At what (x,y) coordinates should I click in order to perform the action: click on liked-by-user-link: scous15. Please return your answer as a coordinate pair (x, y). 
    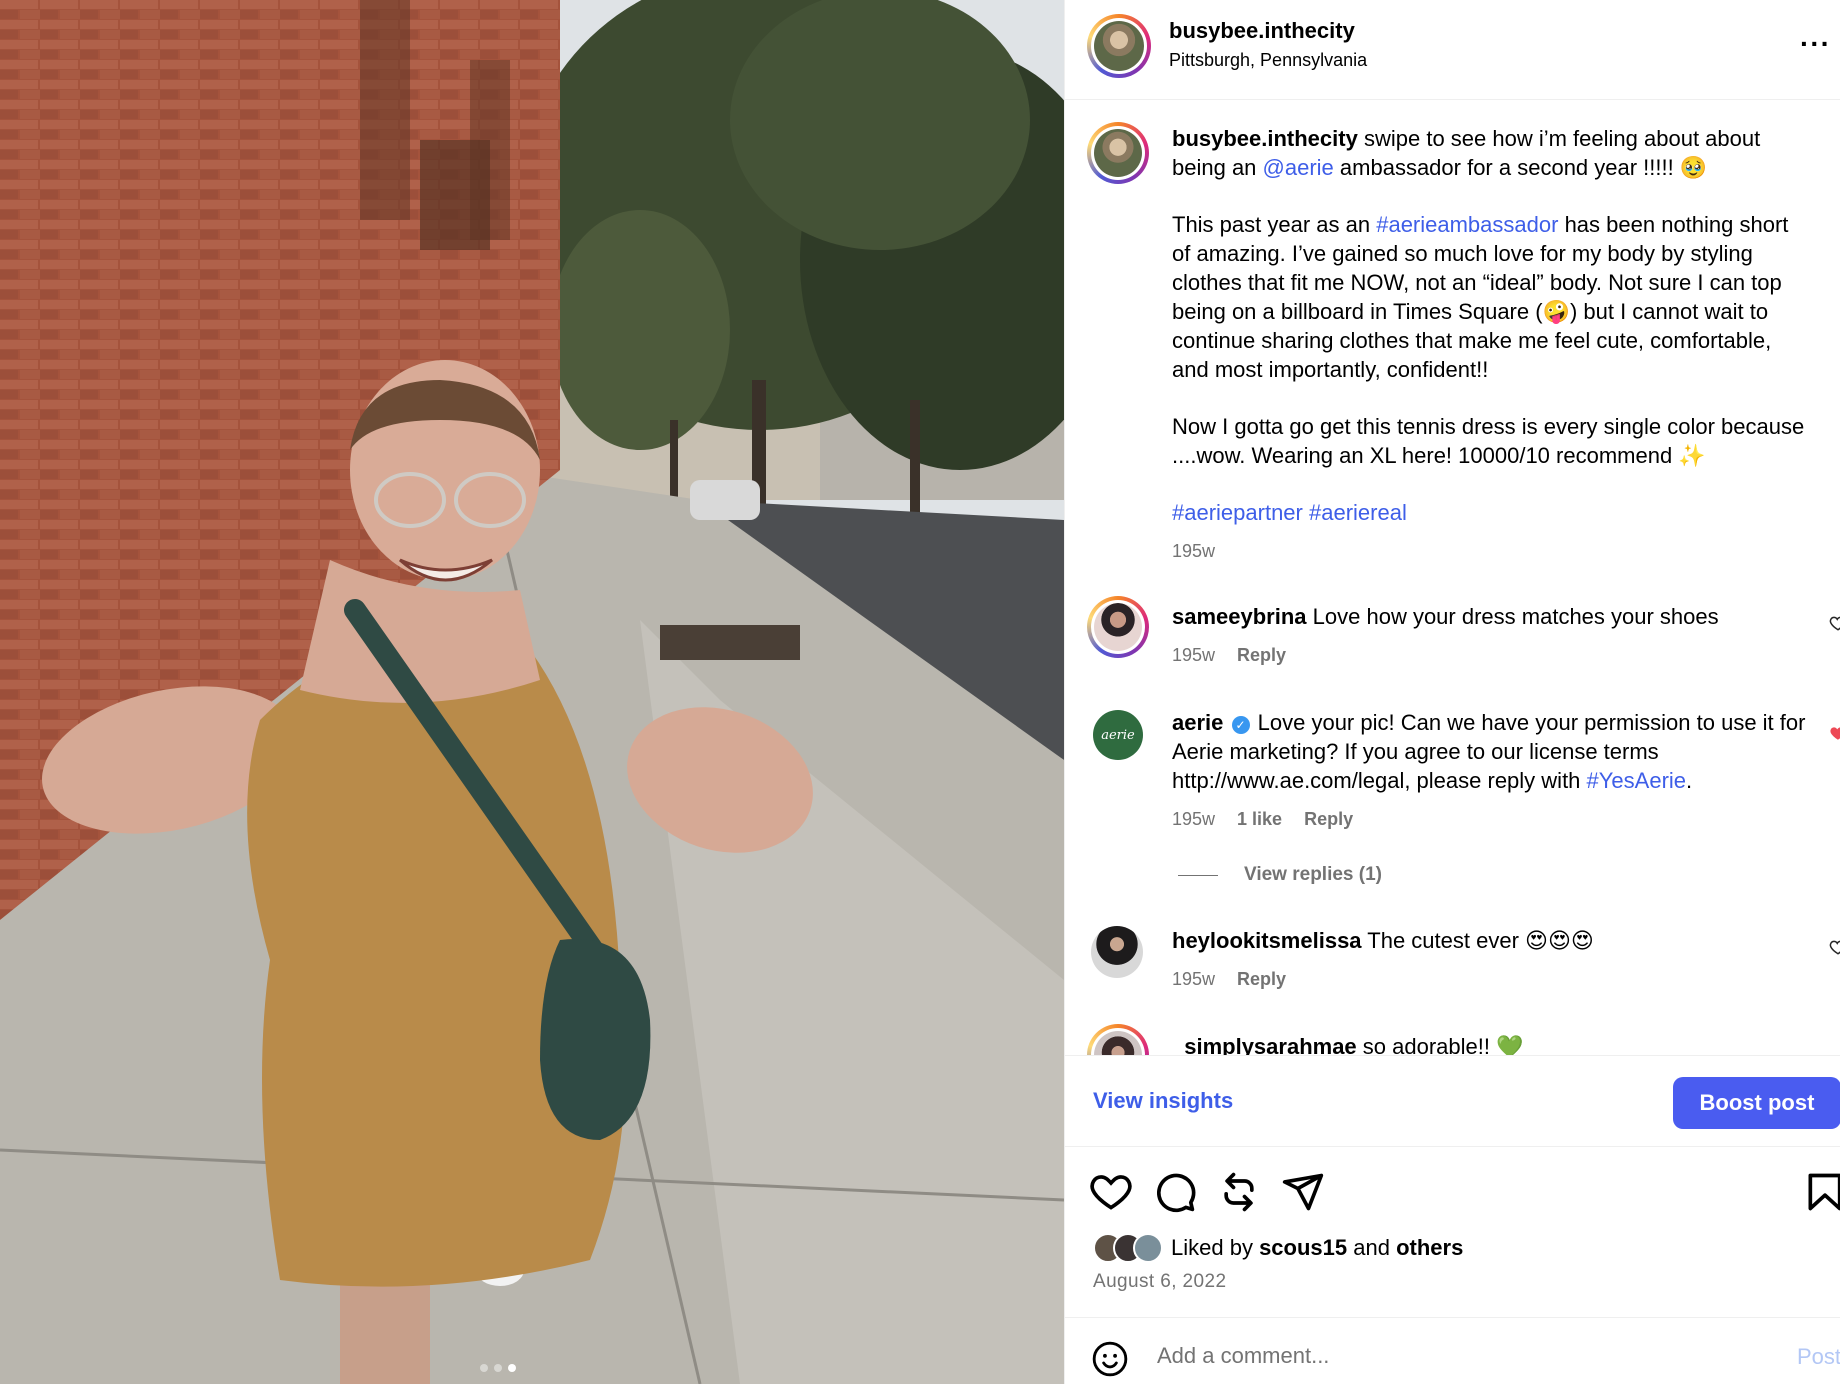
    Looking at the image, I should click on (1303, 1247).